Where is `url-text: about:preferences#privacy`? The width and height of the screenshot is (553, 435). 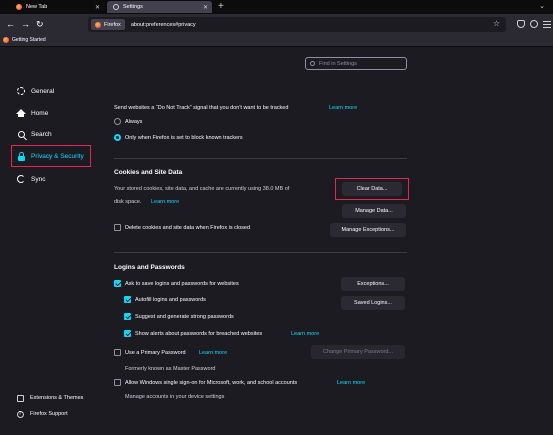
url-text: about:preferences#privacy is located at coordinates (163, 25).